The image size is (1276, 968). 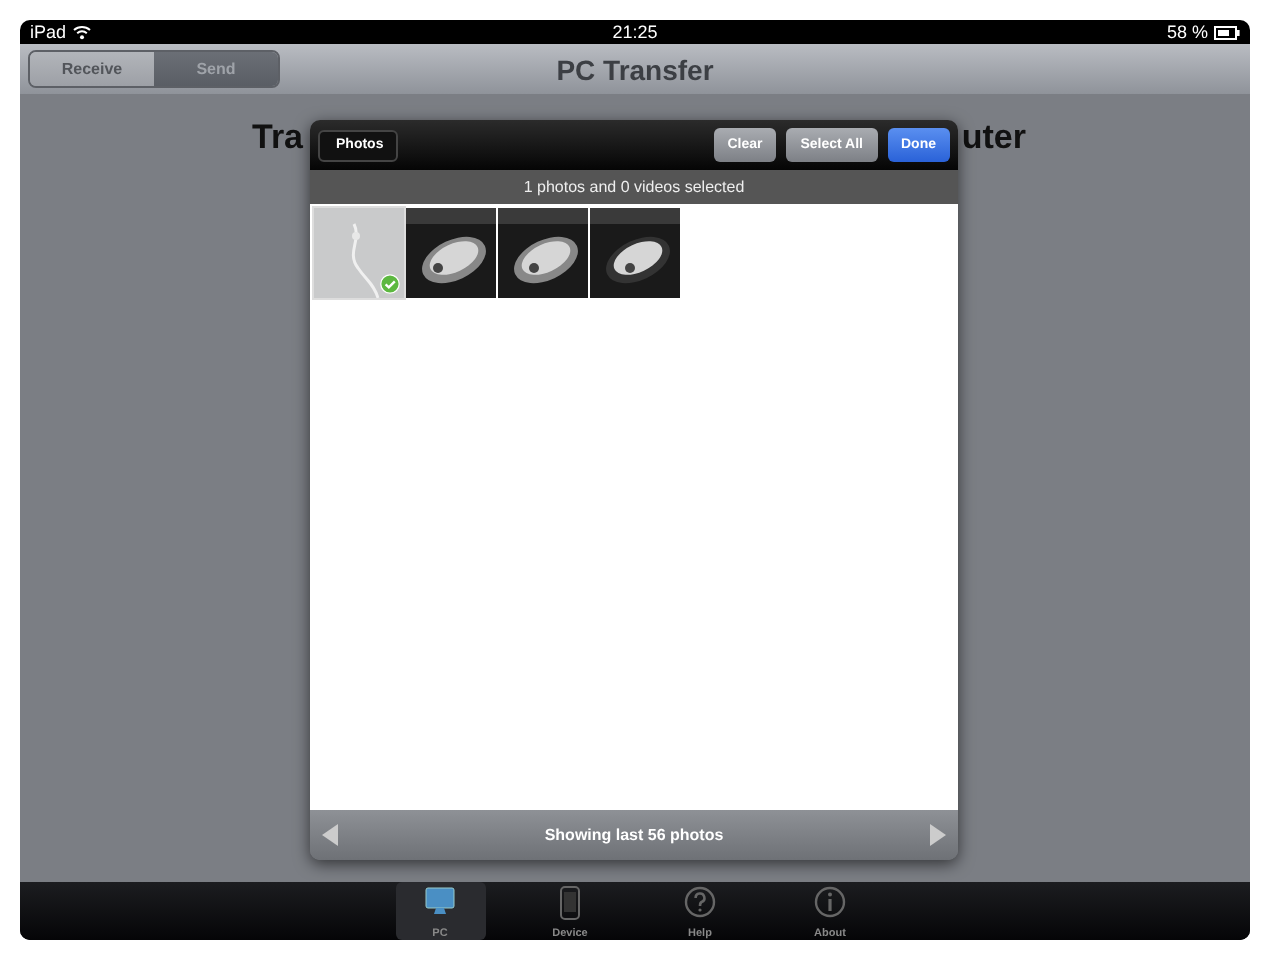 I want to click on segment-tab: Receive, so click(x=92, y=69).